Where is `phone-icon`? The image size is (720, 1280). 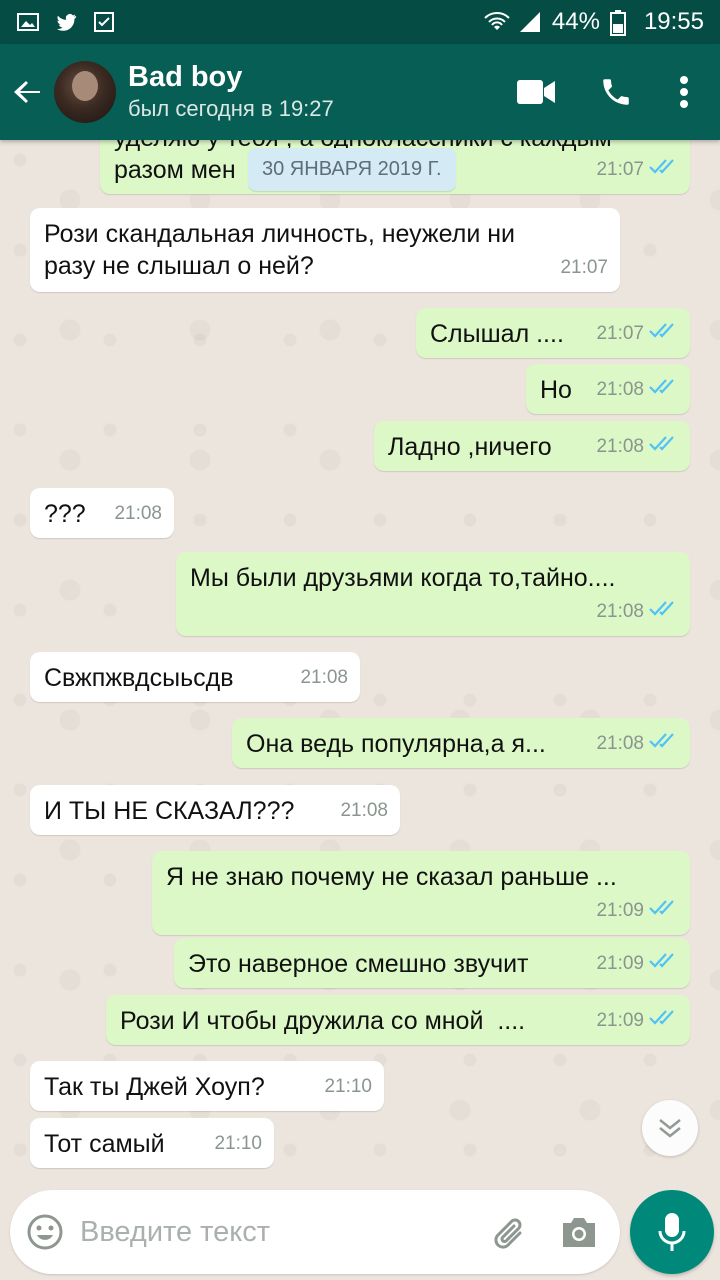 phone-icon is located at coordinates (616, 92).